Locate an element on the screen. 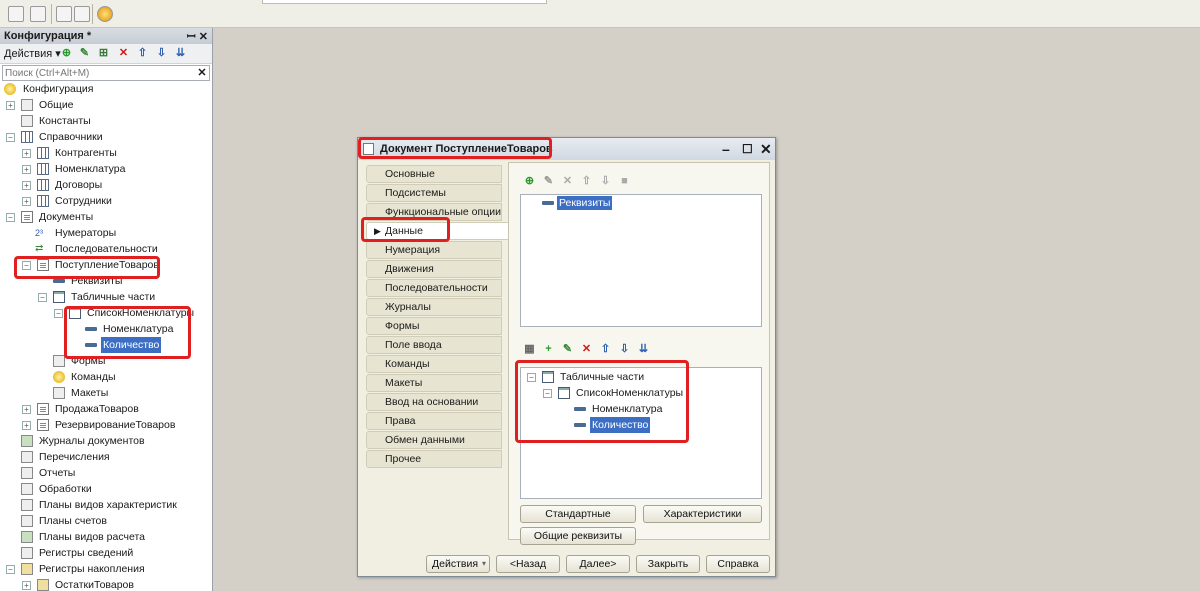  nav-item-subsystems: Подсистемы is located at coordinates (434, 193).